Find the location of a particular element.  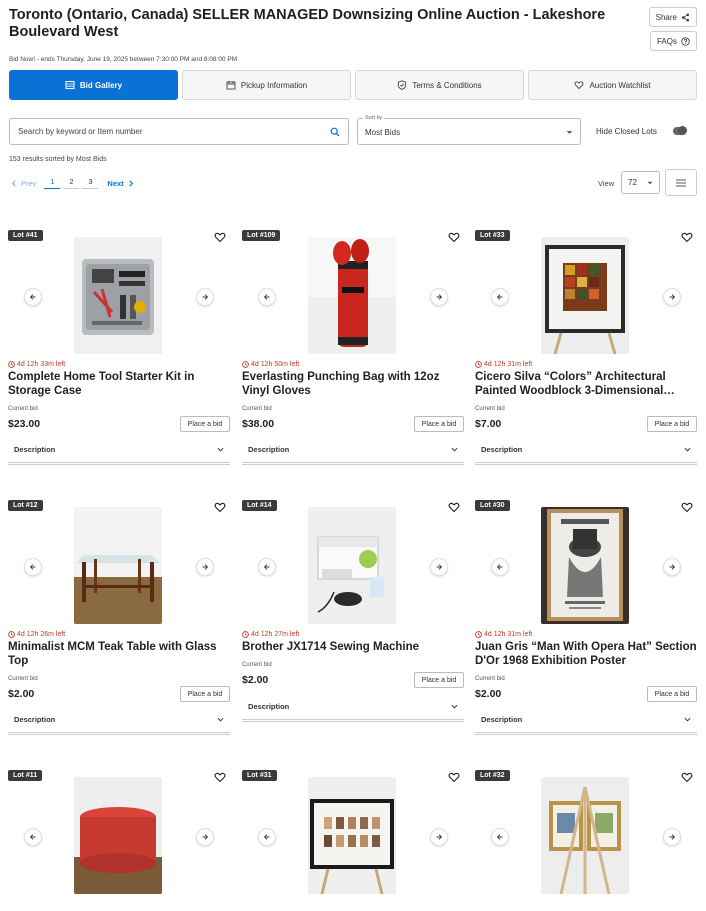

gallery-icon is located at coordinates (70, 85).